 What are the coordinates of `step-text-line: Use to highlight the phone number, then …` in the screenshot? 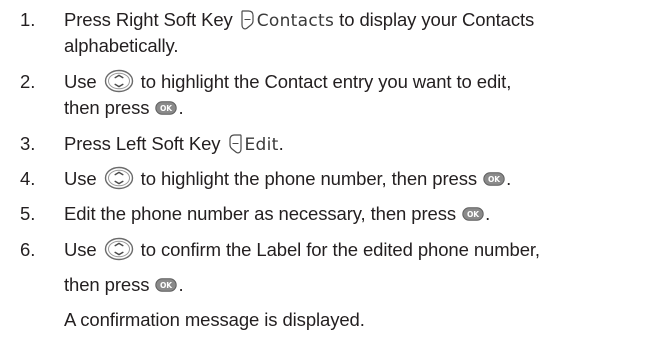 It's located at (287, 179).